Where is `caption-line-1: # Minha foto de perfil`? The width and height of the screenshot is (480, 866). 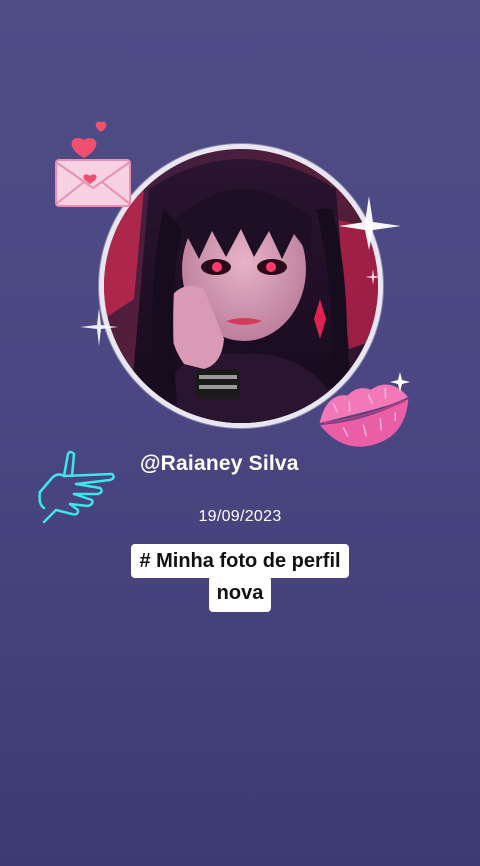 caption-line-1: # Minha foto de perfil is located at coordinates (240, 561).